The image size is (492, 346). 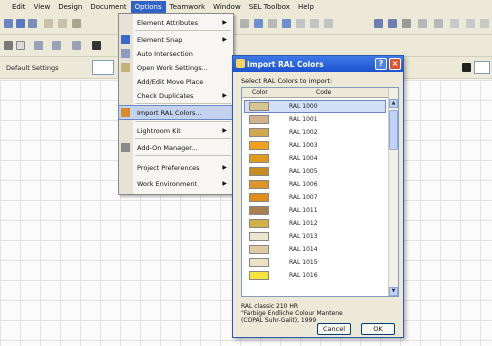 I want to click on menu-item-label: Project Preferences, so click(x=168, y=167).